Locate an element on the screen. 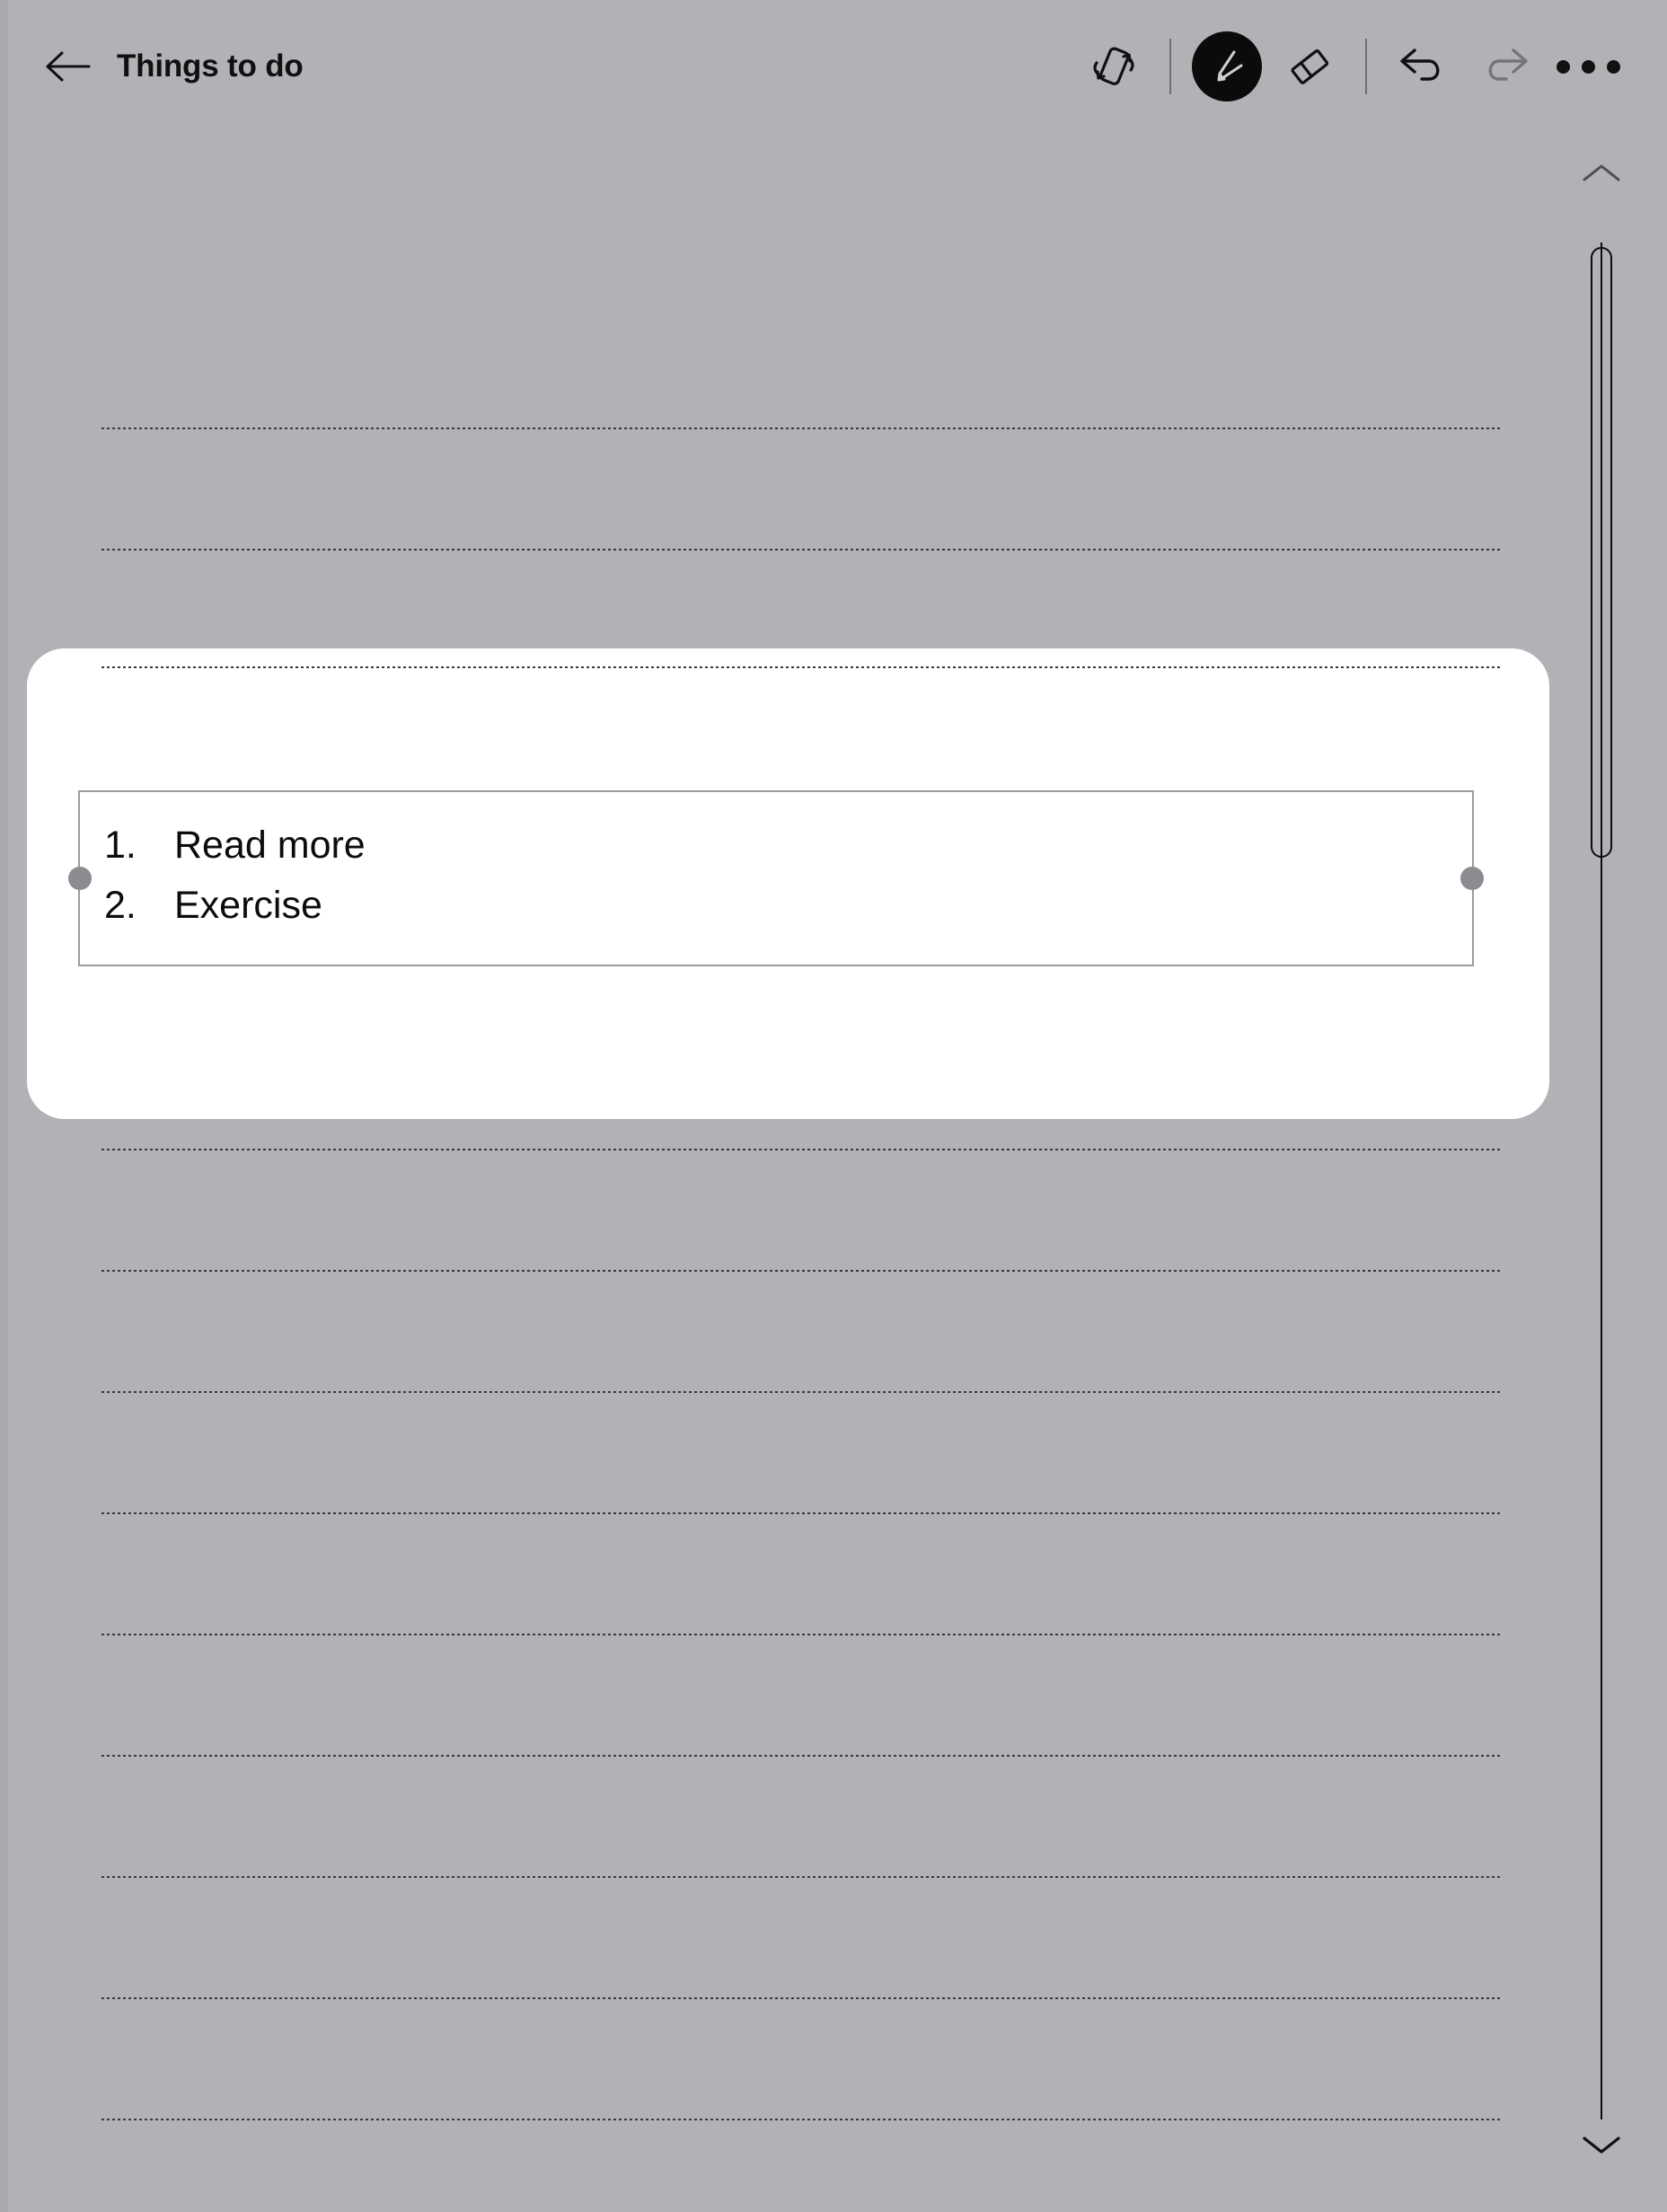 This screenshot has width=1667, height=2212. list-item-number: 2. is located at coordinates (121, 905).